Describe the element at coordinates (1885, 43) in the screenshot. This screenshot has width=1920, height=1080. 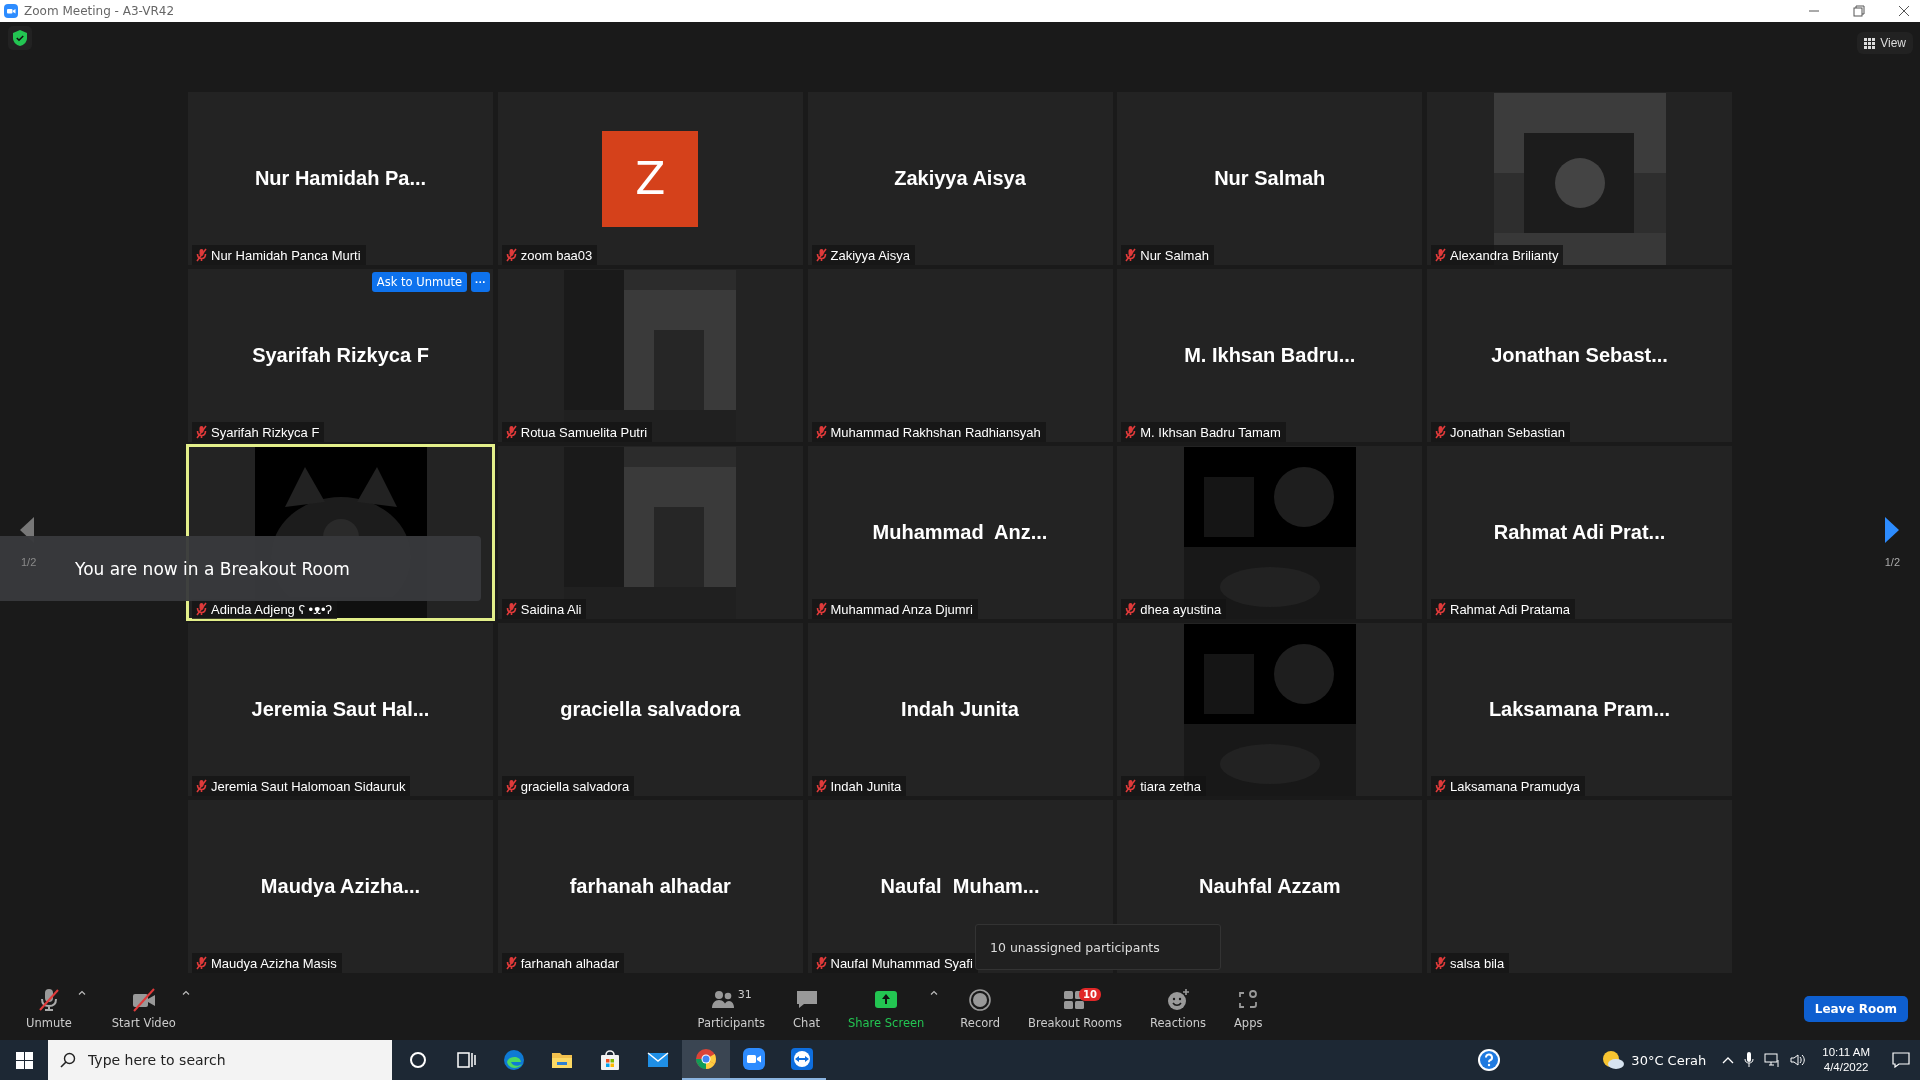
I see `view-button: View` at that location.